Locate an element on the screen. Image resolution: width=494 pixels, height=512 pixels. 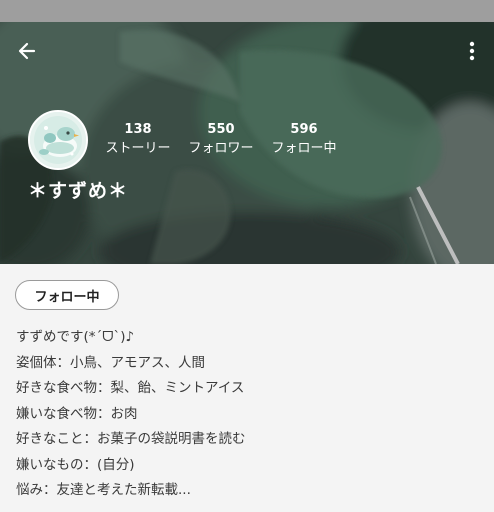
bio-line: 好きな食べ物：梨、飴、ミントアイス is located at coordinates (130, 388).